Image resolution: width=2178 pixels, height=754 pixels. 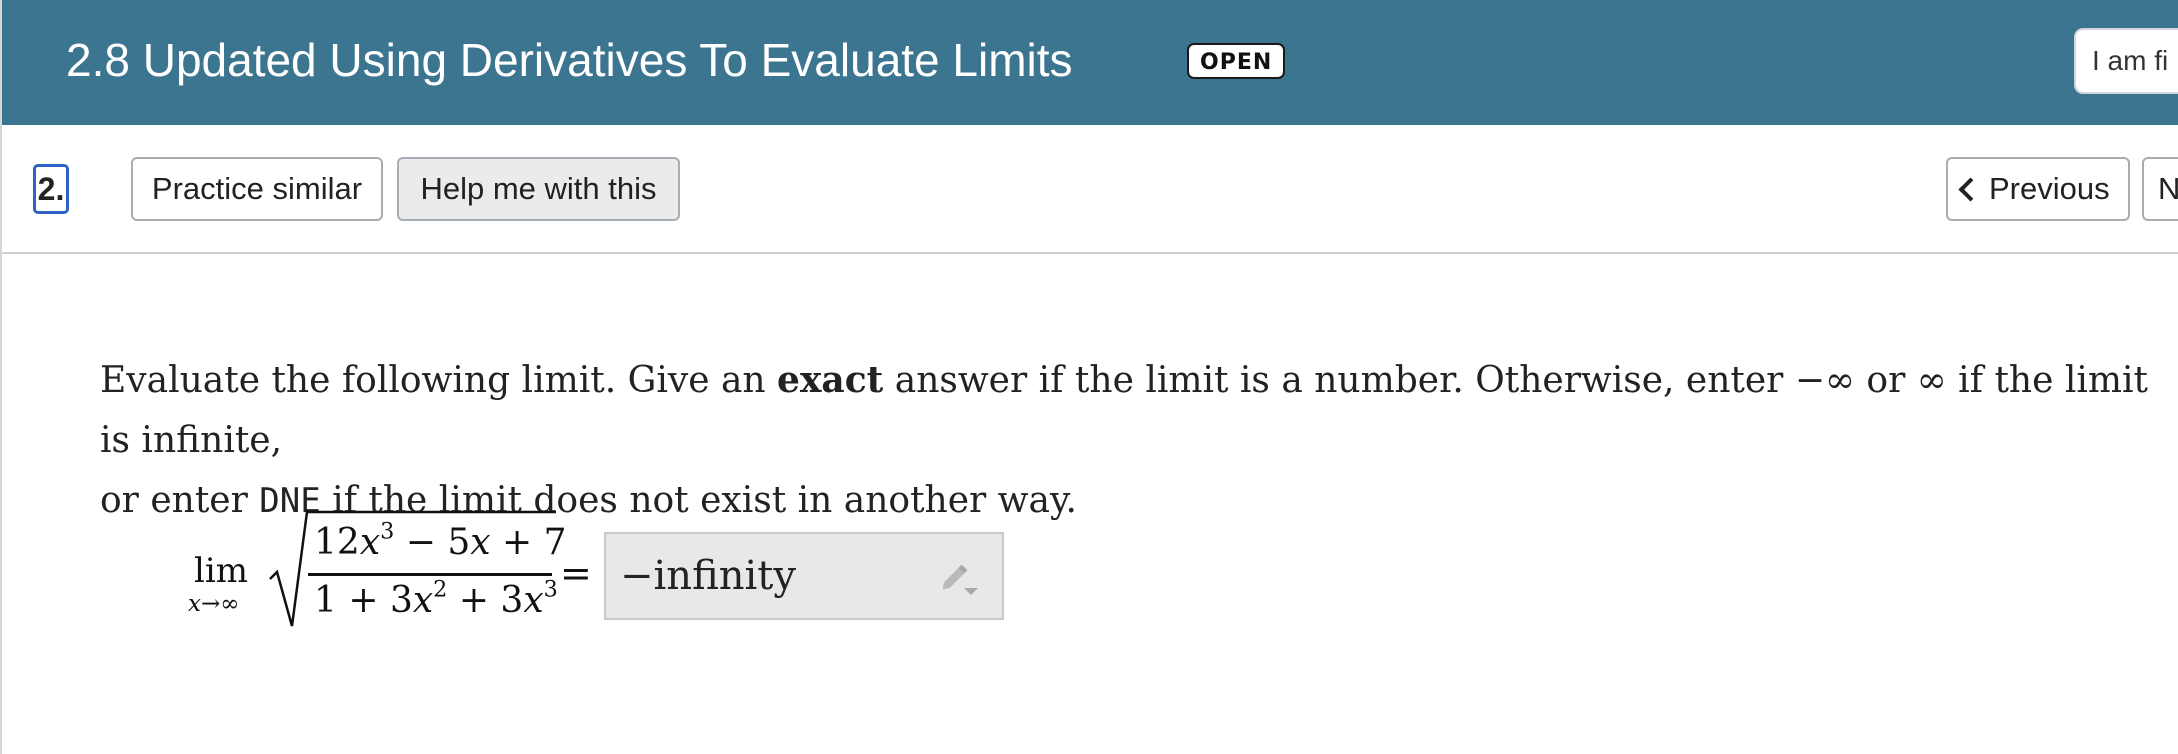 I want to click on previous-button: Previous, so click(x=2038, y=189).